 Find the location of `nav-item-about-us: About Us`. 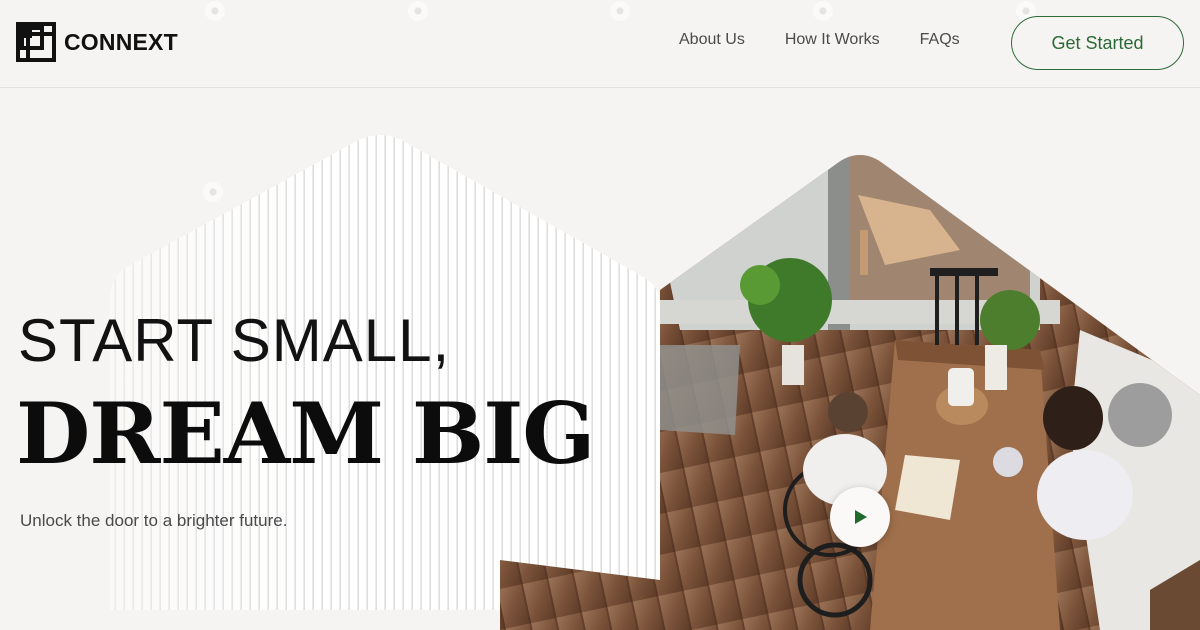

nav-item-about-us: About Us is located at coordinates (712, 40).